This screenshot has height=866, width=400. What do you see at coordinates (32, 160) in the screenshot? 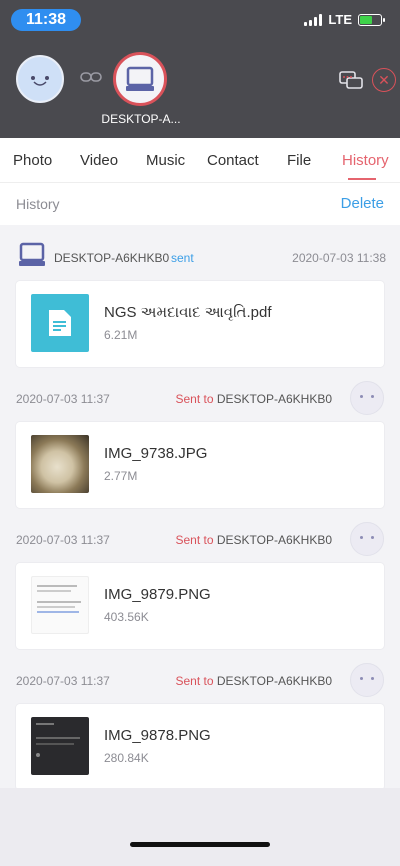
I see `tab-photo: Photo` at bounding box center [32, 160].